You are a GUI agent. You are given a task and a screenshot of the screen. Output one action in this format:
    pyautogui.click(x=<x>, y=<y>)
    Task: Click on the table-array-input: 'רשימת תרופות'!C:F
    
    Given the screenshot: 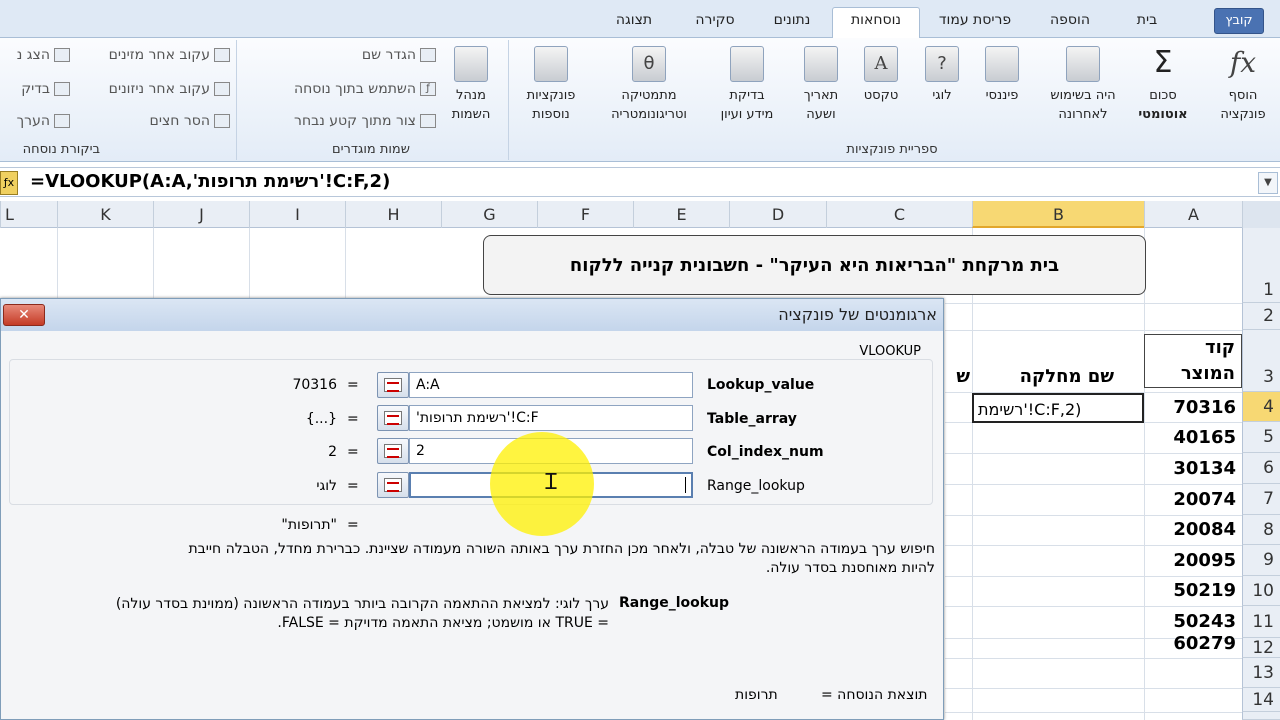 What is the action you would take?
    pyautogui.click(x=551, y=418)
    